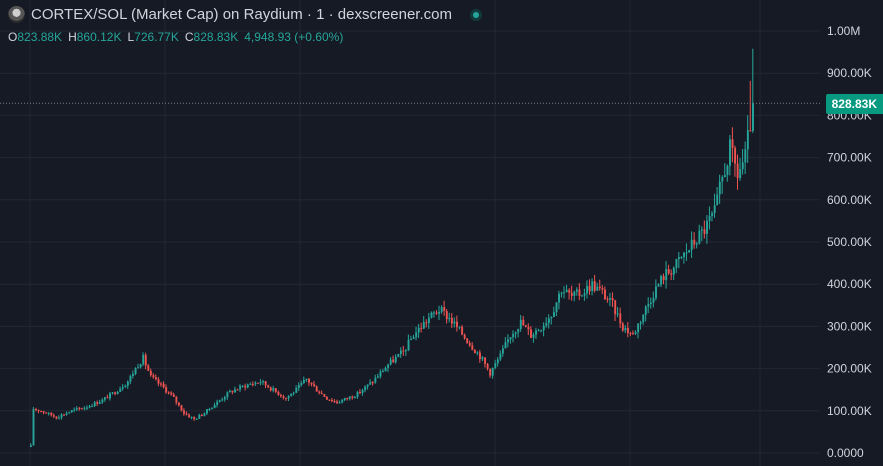 The image size is (883, 466). I want to click on live-status-icon, so click(475, 14).